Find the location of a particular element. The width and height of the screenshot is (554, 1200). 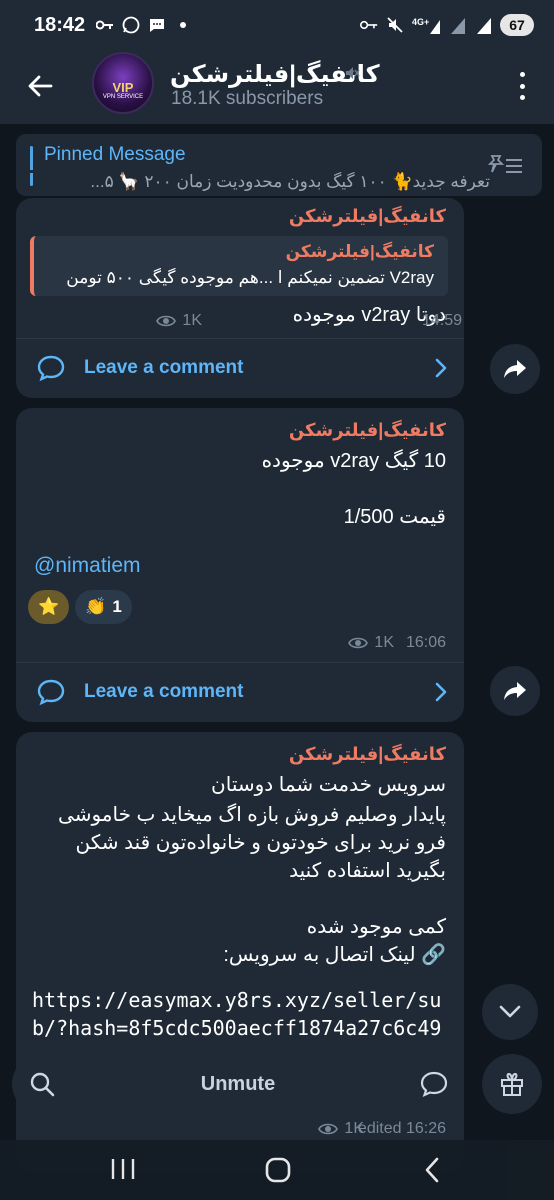

reply-sender: کانفیگ|فیلترشکن is located at coordinates (359, 251).